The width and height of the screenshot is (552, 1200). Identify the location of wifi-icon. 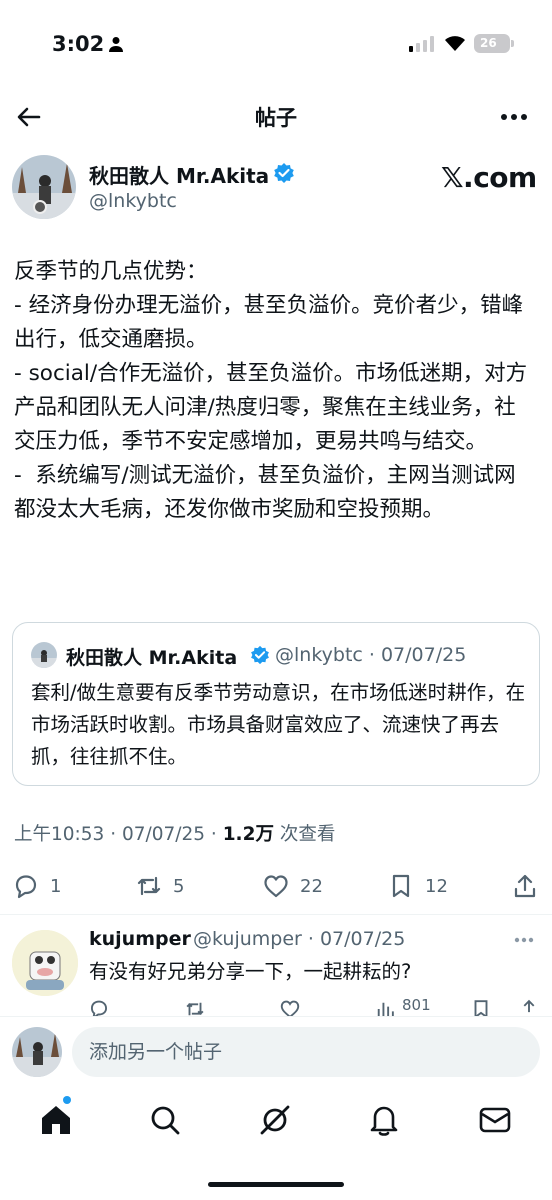
(455, 43).